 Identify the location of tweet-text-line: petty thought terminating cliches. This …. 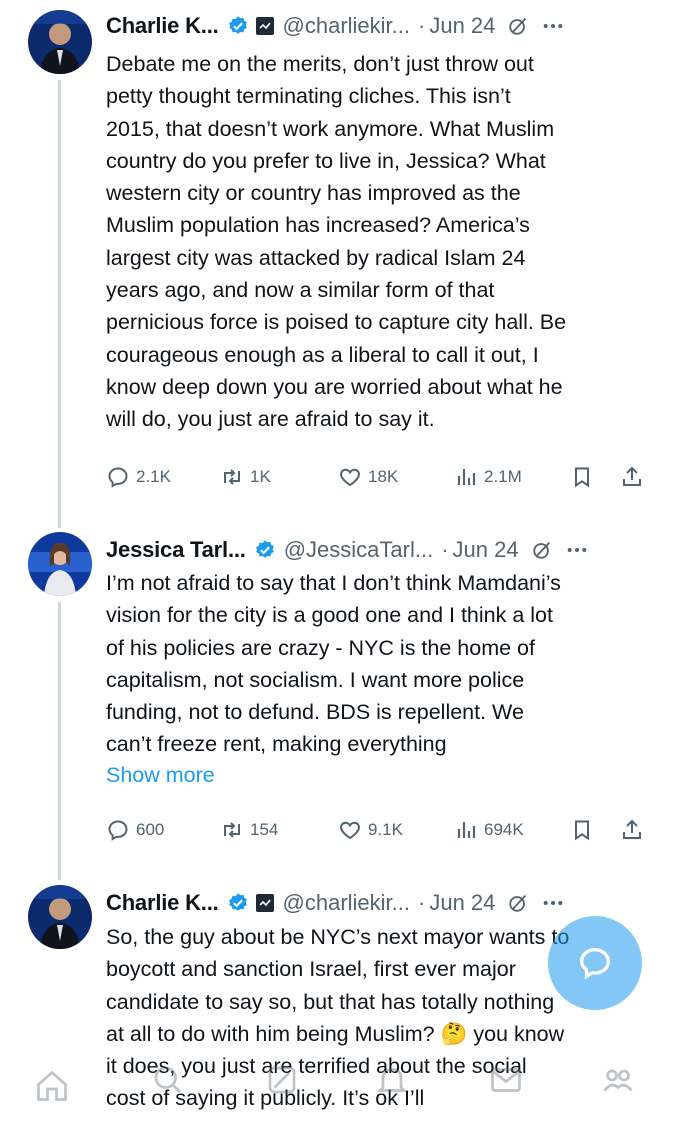
(308, 96).